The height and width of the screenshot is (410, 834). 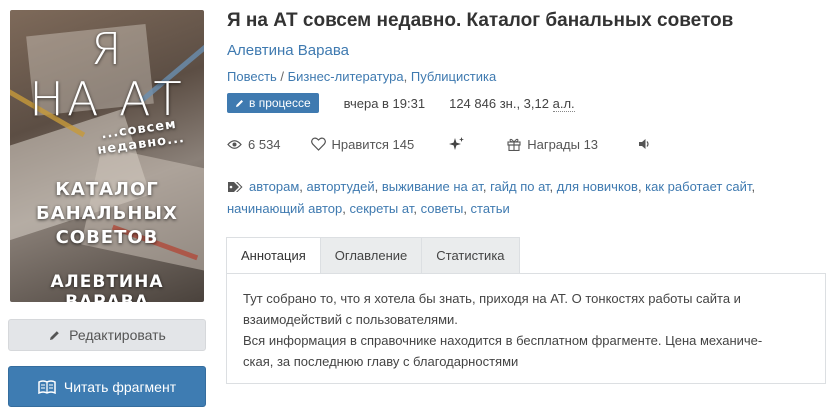 I want to click on heart-icon, so click(x=318, y=144).